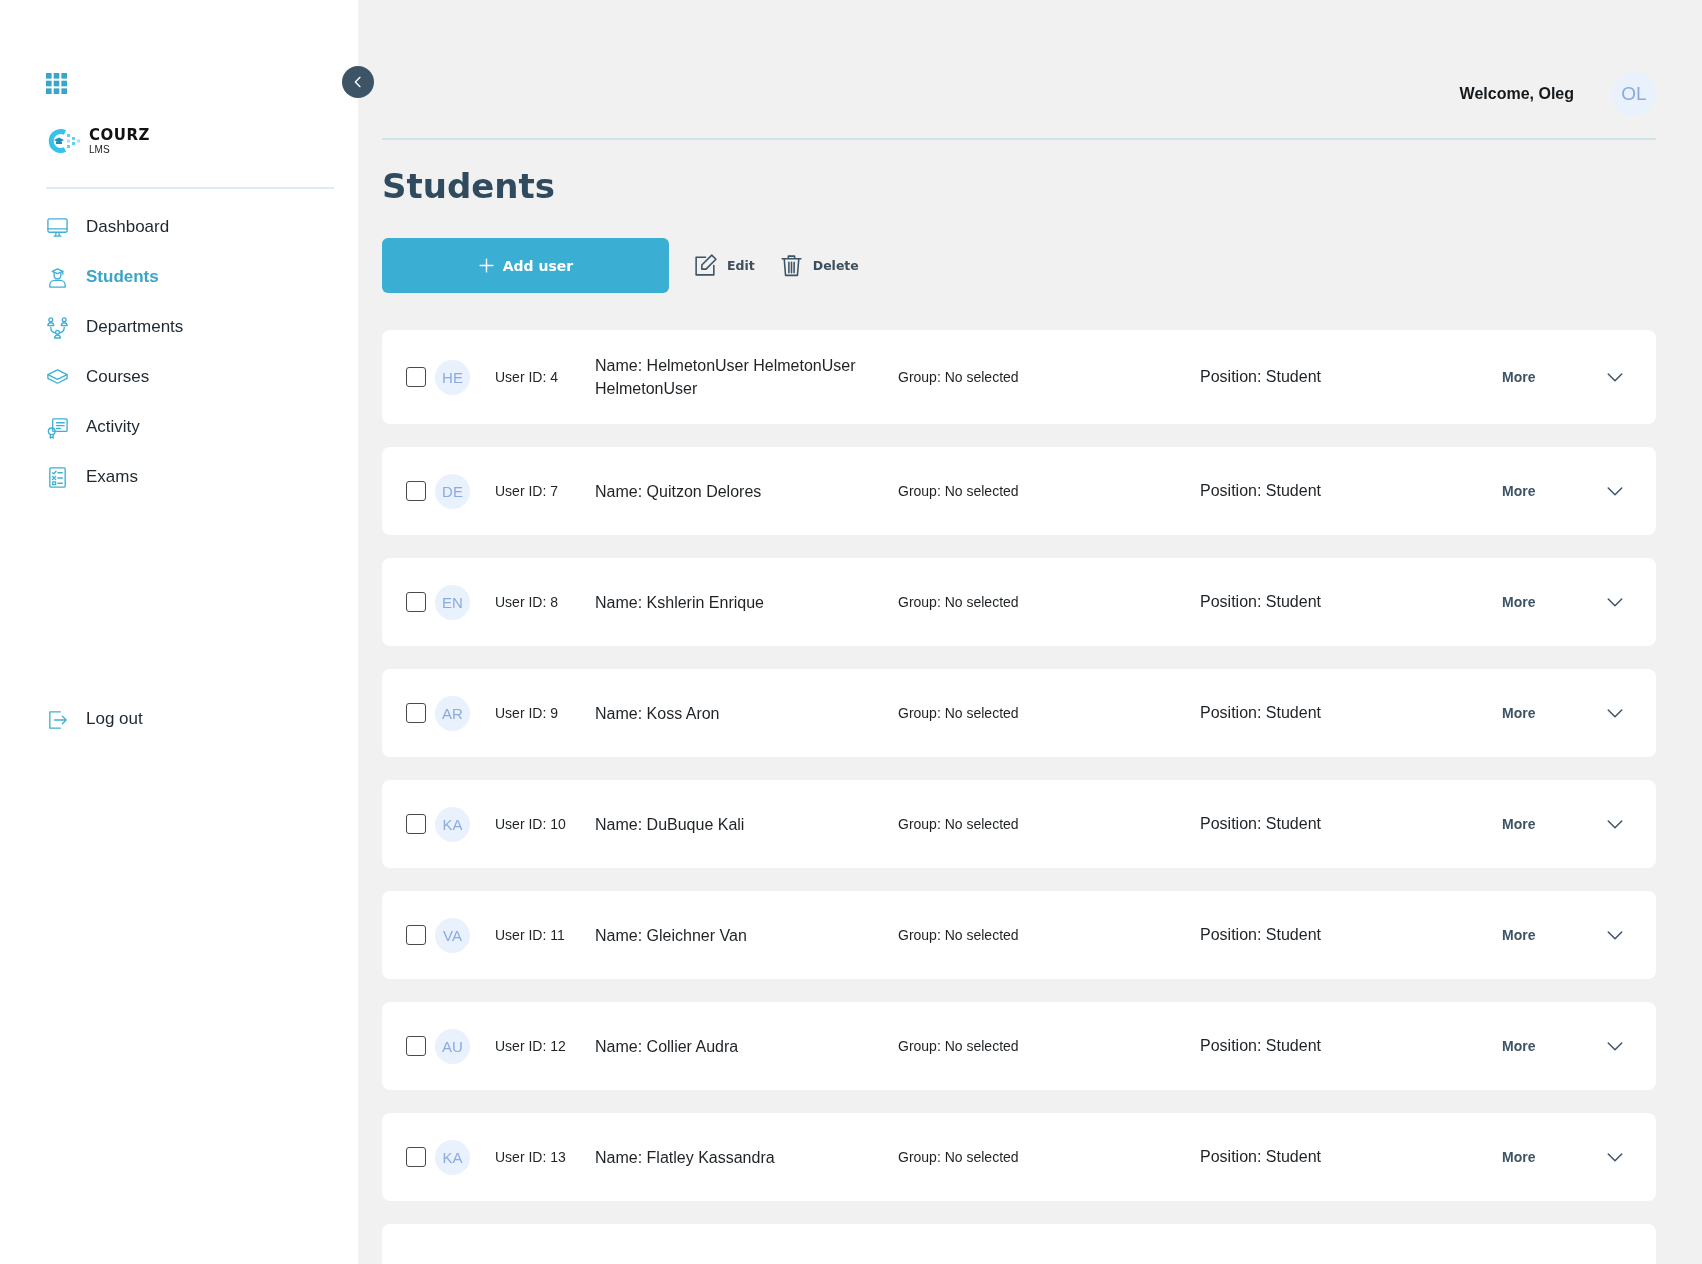  Describe the element at coordinates (56, 83) in the screenshot. I see `grid-icon` at that location.